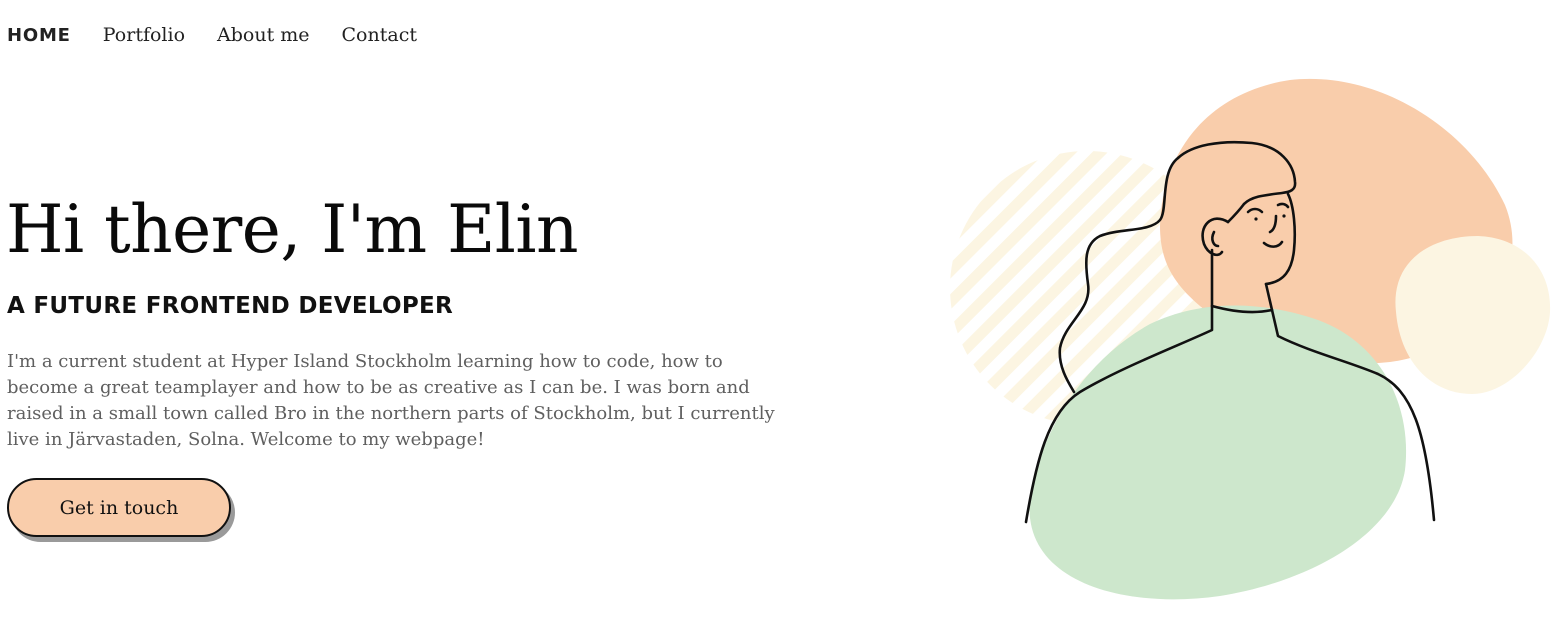 This screenshot has width=1563, height=619. I want to click on get-in-touch-button: Get in touch, so click(119, 507).